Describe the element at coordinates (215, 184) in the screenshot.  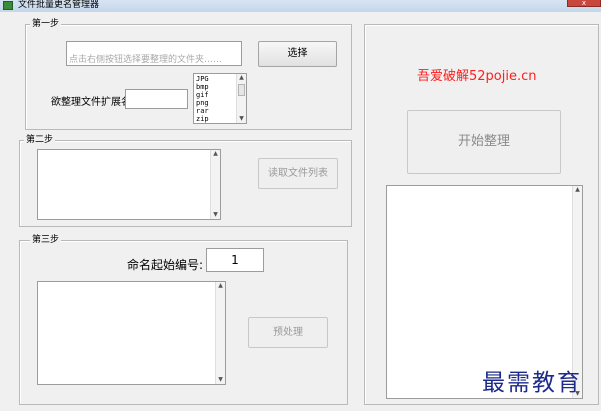
I see `file-list-scrollbar: ▲ ▼` at that location.